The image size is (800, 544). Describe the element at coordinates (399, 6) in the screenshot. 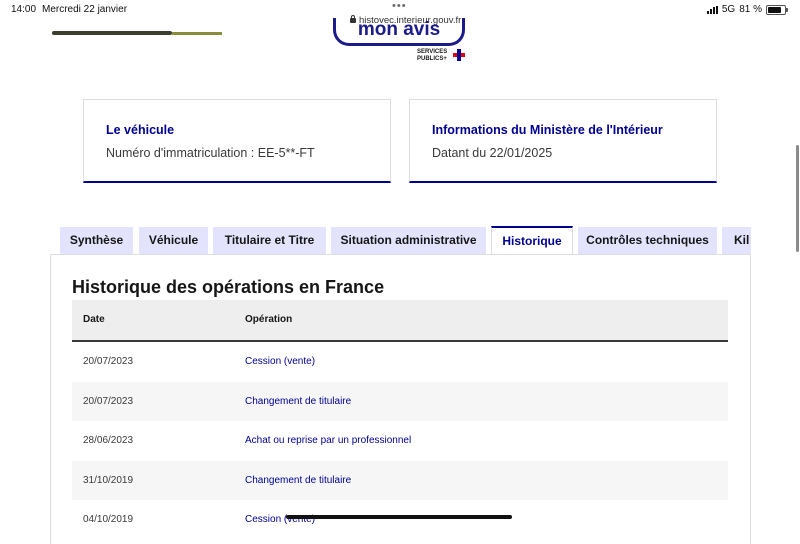

I see `multitasking-dots-icon: •••` at that location.